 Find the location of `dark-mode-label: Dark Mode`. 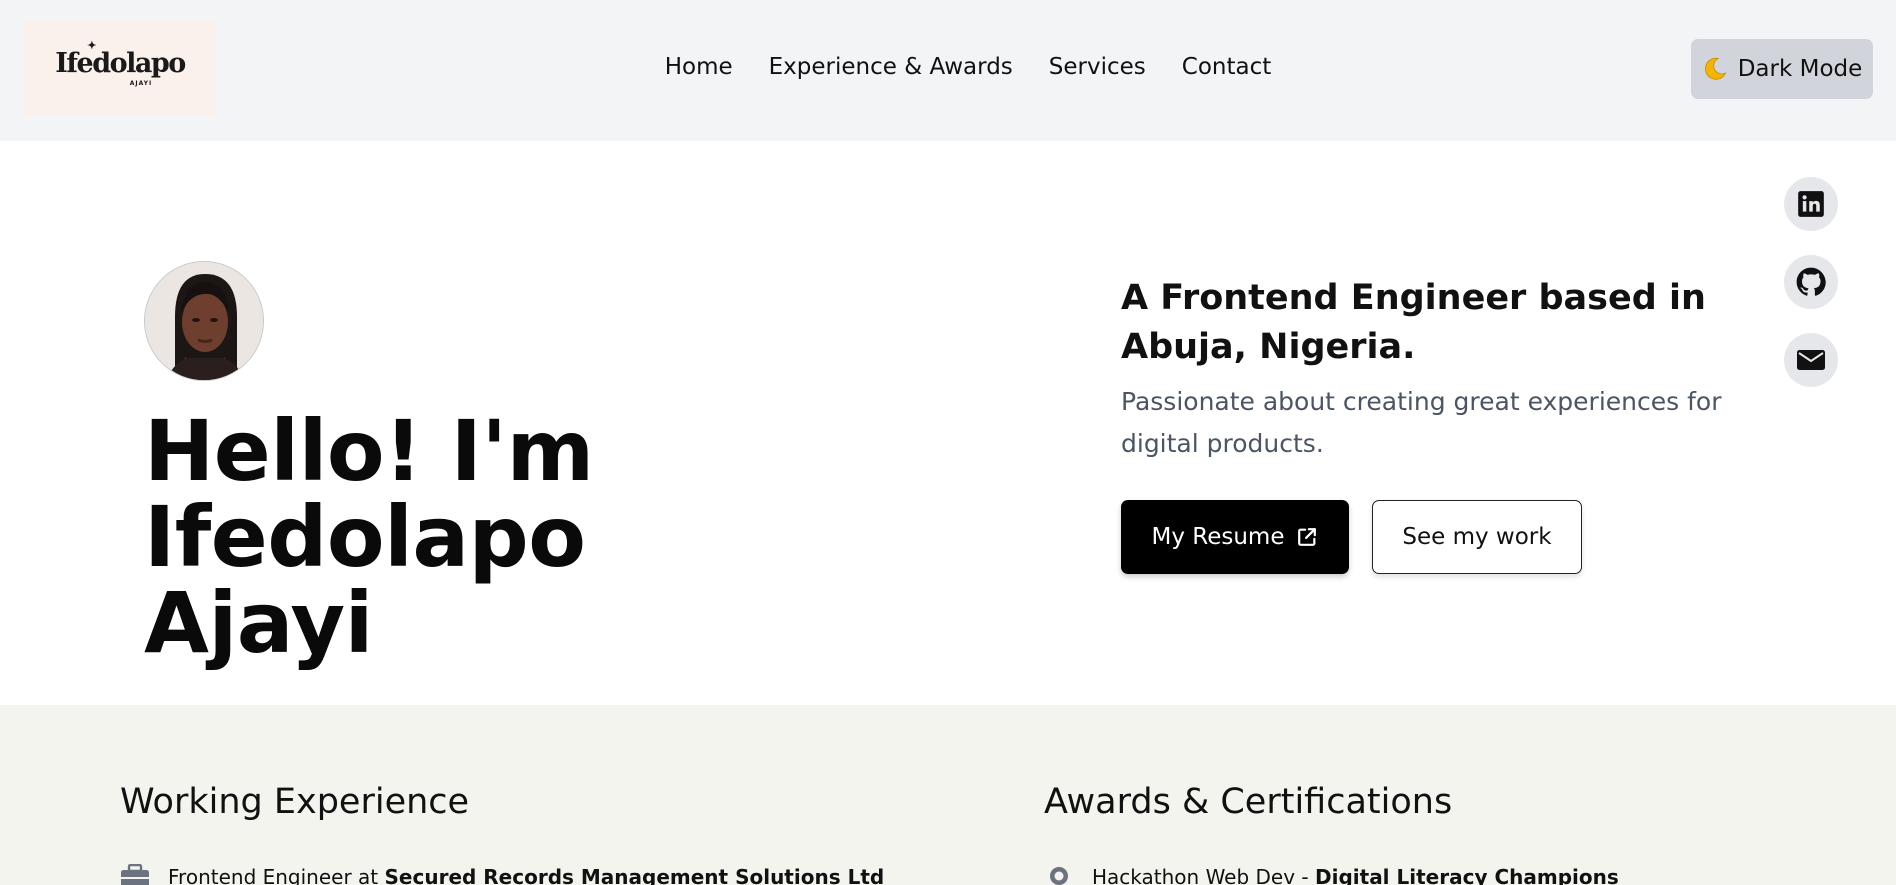

dark-mode-label: Dark Mode is located at coordinates (1800, 69).